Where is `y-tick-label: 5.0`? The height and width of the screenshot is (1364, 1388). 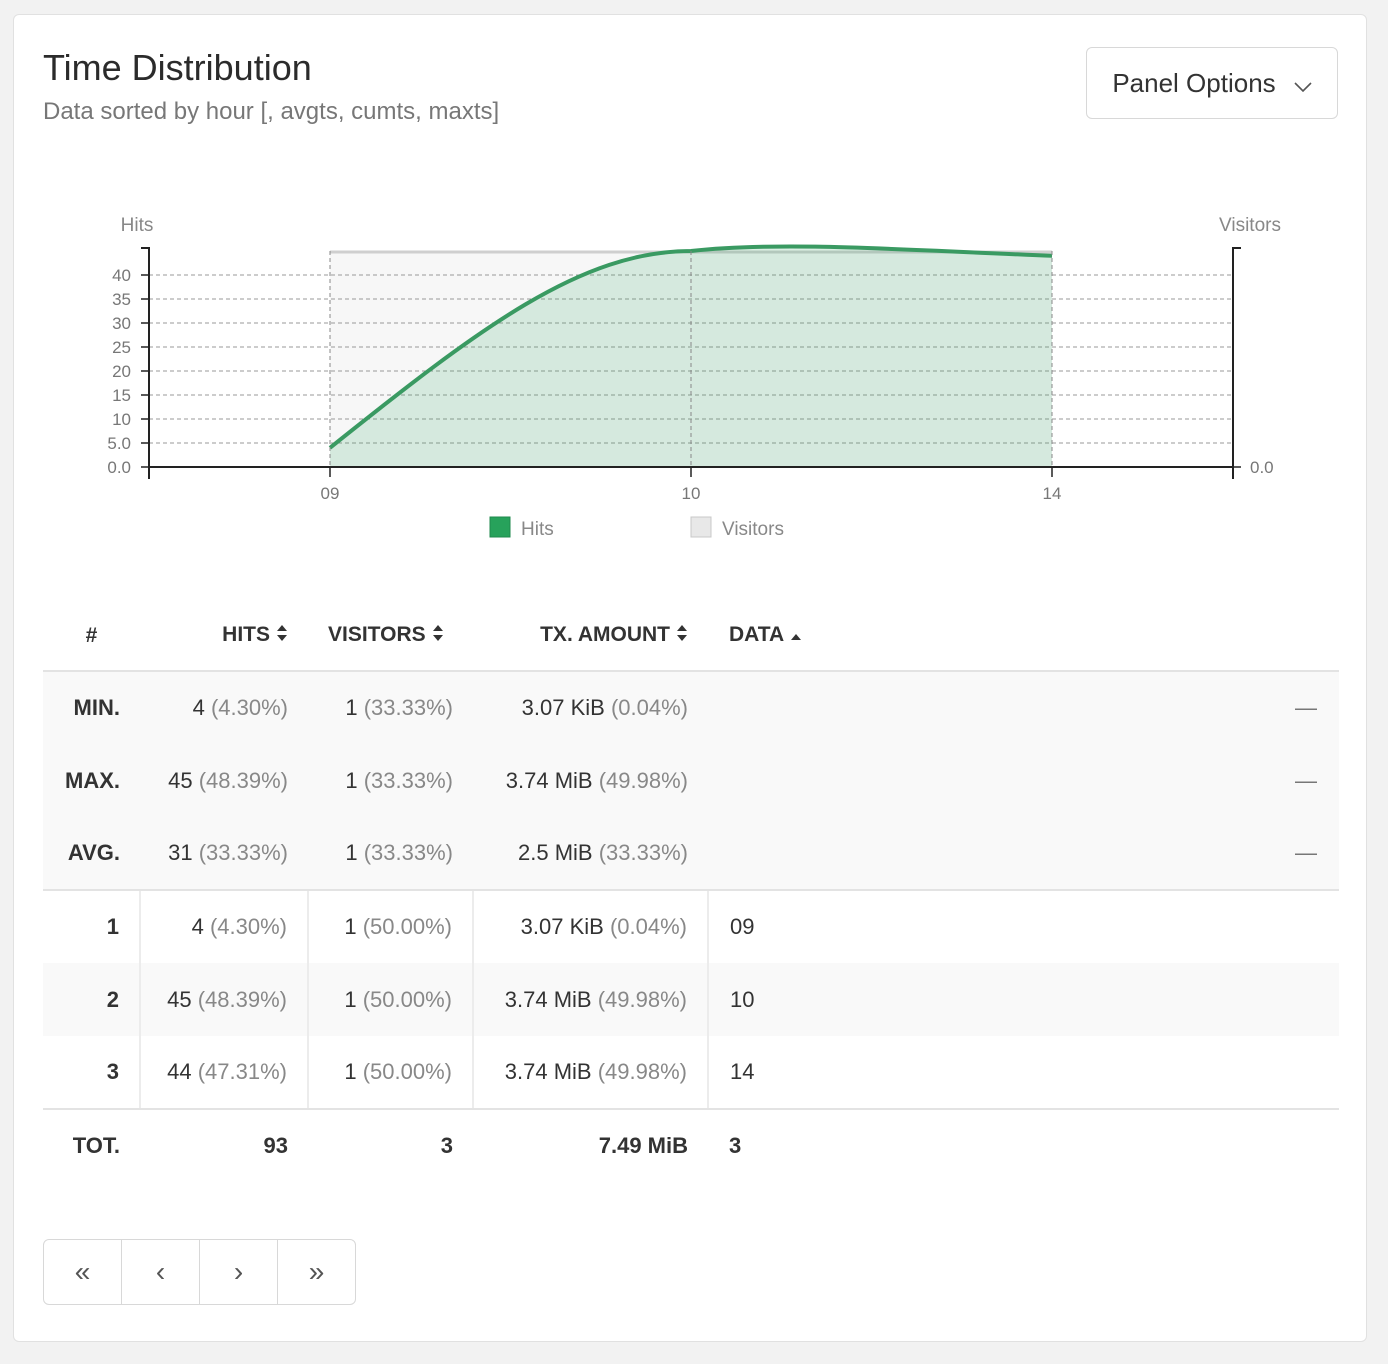
y-tick-label: 5.0 is located at coordinates (119, 443).